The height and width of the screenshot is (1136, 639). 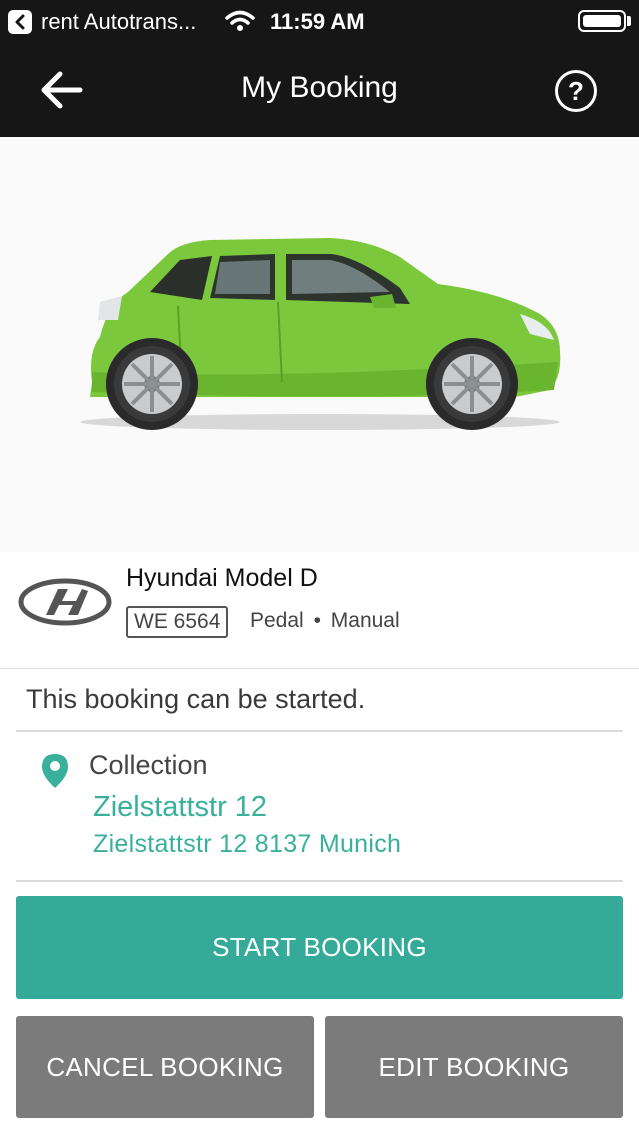 What do you see at coordinates (20, 22) in the screenshot?
I see `back-to-app-icon` at bounding box center [20, 22].